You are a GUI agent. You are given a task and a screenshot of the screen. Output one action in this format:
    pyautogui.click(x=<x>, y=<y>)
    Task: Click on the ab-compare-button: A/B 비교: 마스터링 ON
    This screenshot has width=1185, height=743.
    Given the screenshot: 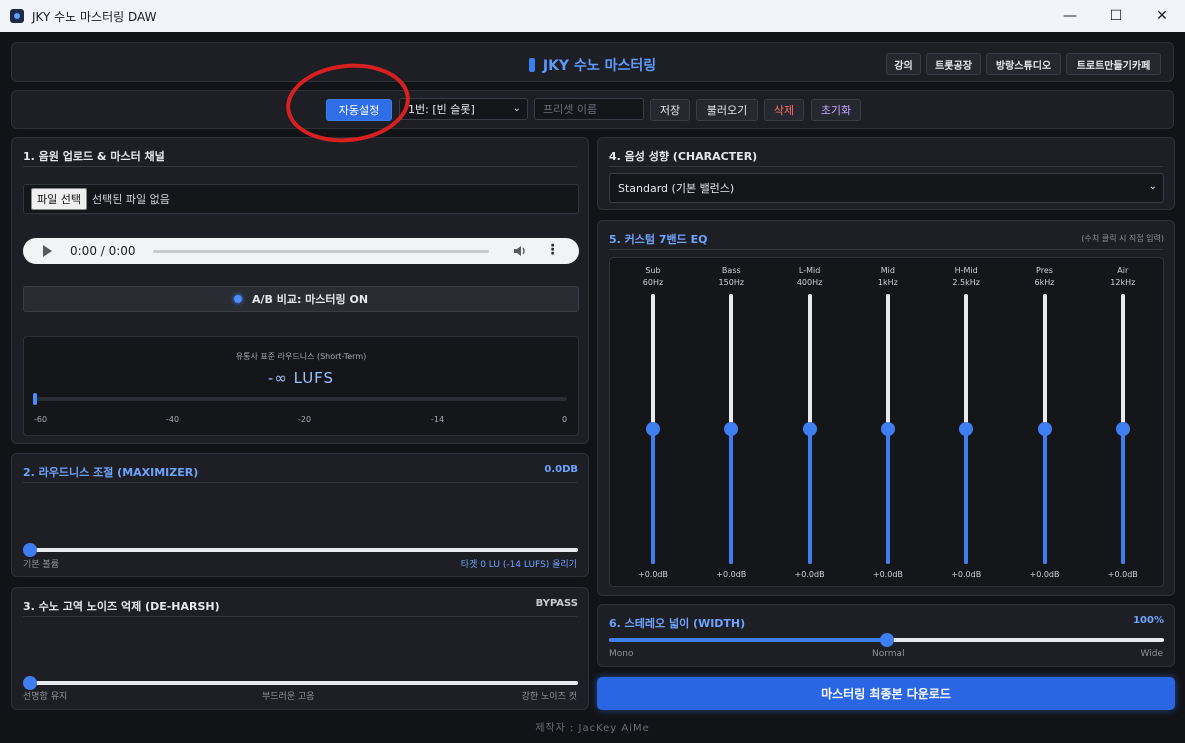 What is the action you would take?
    pyautogui.click(x=301, y=299)
    